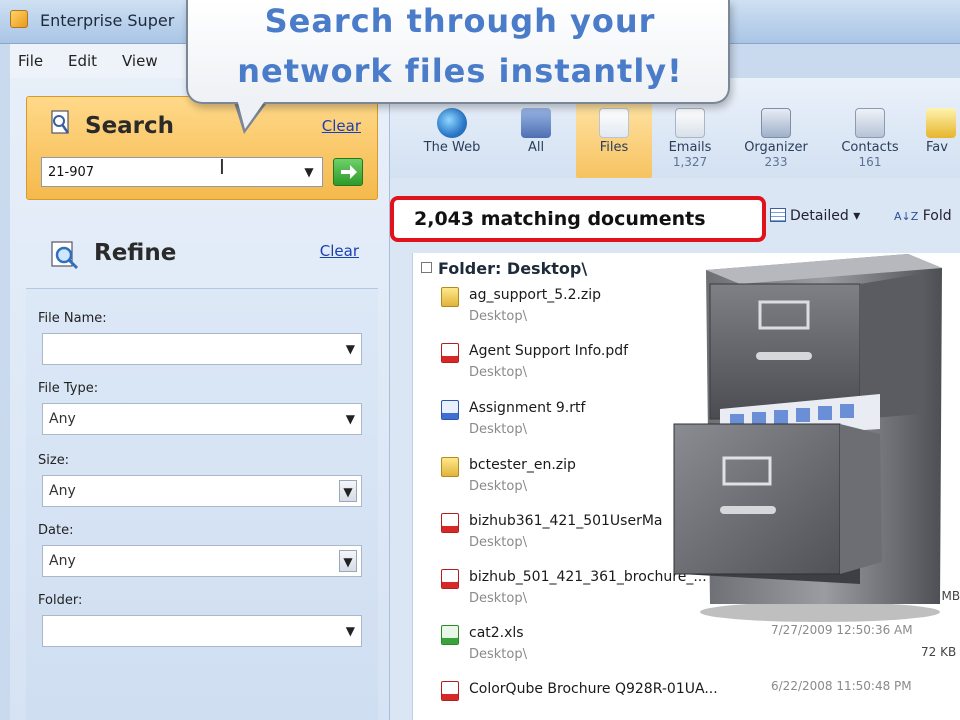  Describe the element at coordinates (450, 635) in the screenshot. I see `xls-file-icon` at that location.